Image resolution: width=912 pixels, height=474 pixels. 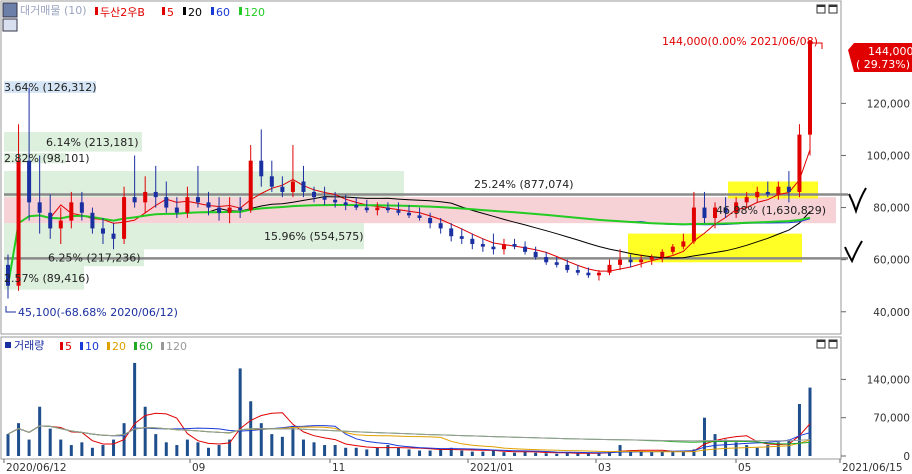 I want to click on panel-marker-icon, so click(x=10, y=25).